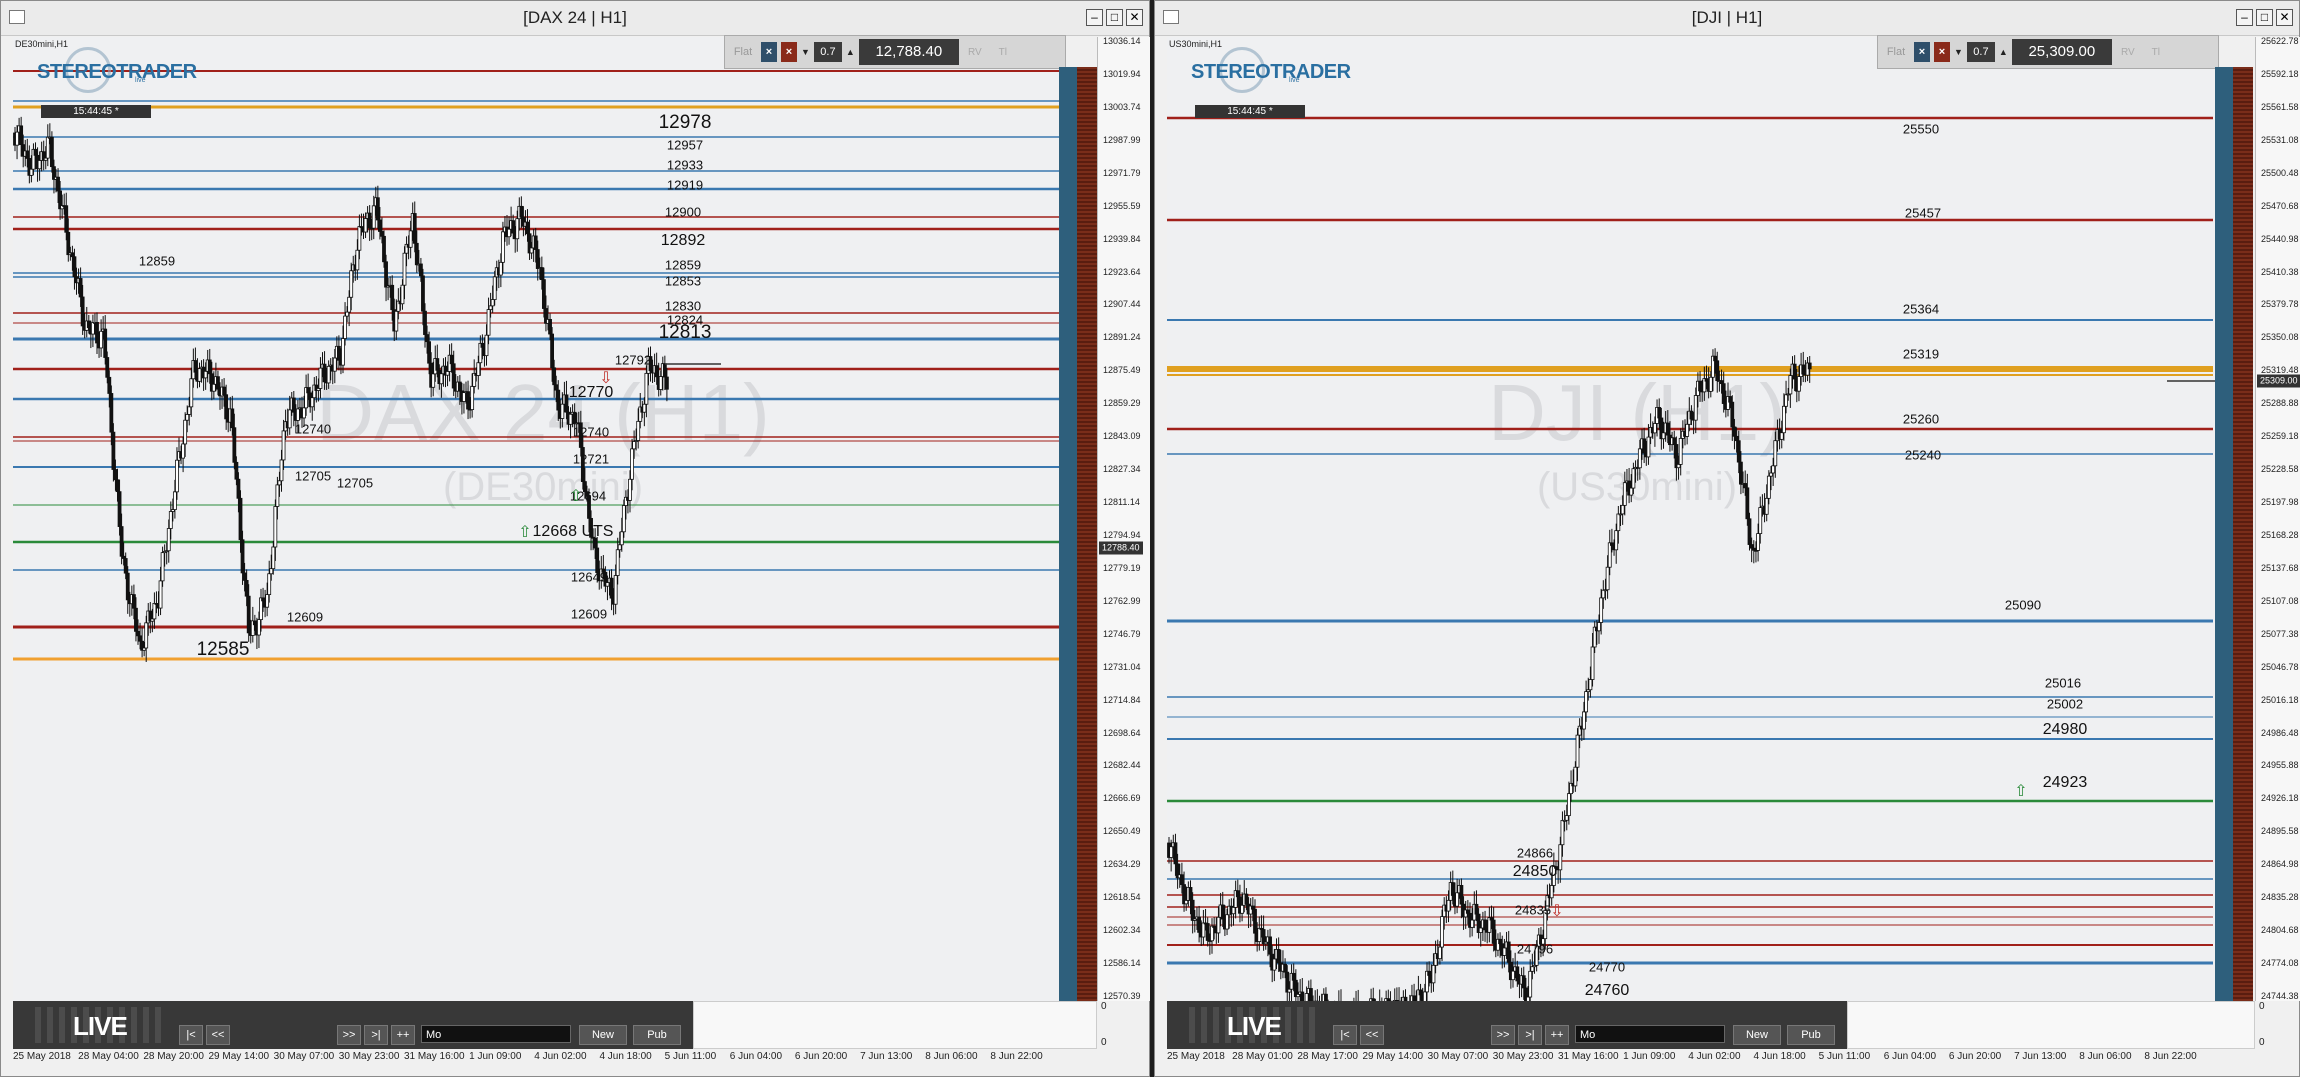  What do you see at coordinates (1121, 548) in the screenshot?
I see `current-price-tag: 12788.40` at bounding box center [1121, 548].